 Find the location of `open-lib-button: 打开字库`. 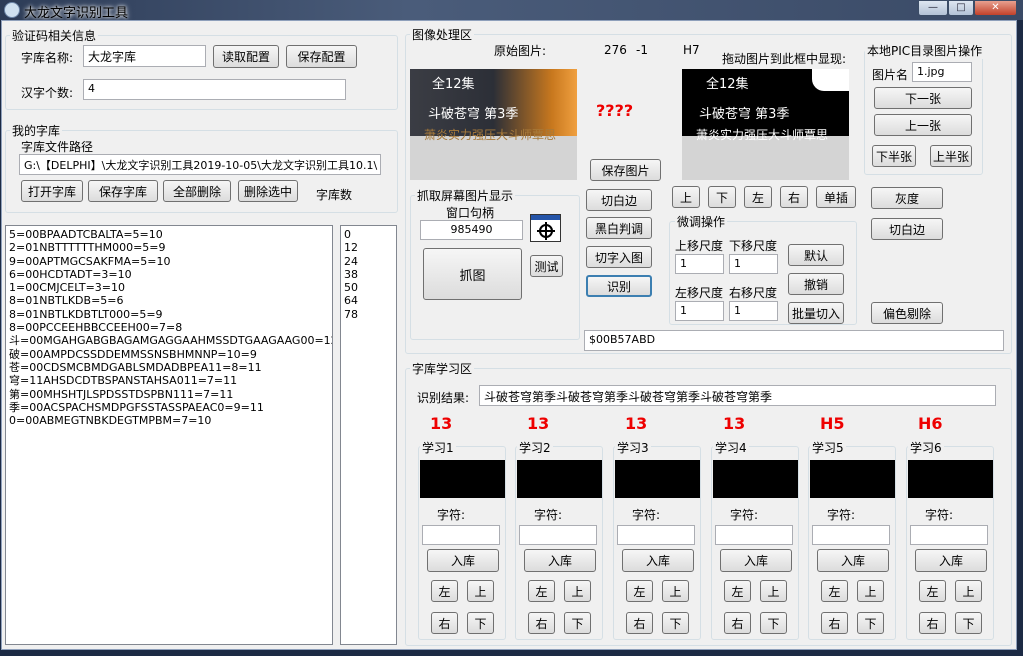

open-lib-button: 打开字库 is located at coordinates (52, 191).